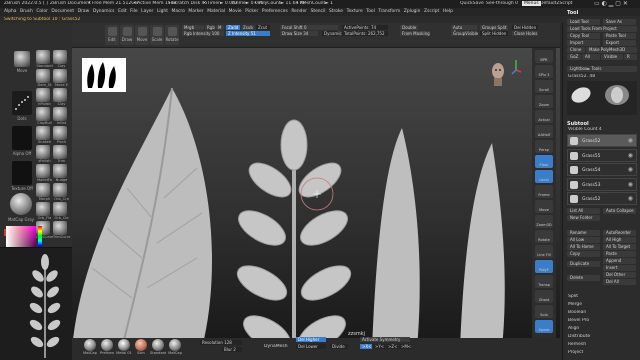  What do you see at coordinates (544, 161) in the screenshot?
I see `view-floor-button: Floor` at bounding box center [544, 161].